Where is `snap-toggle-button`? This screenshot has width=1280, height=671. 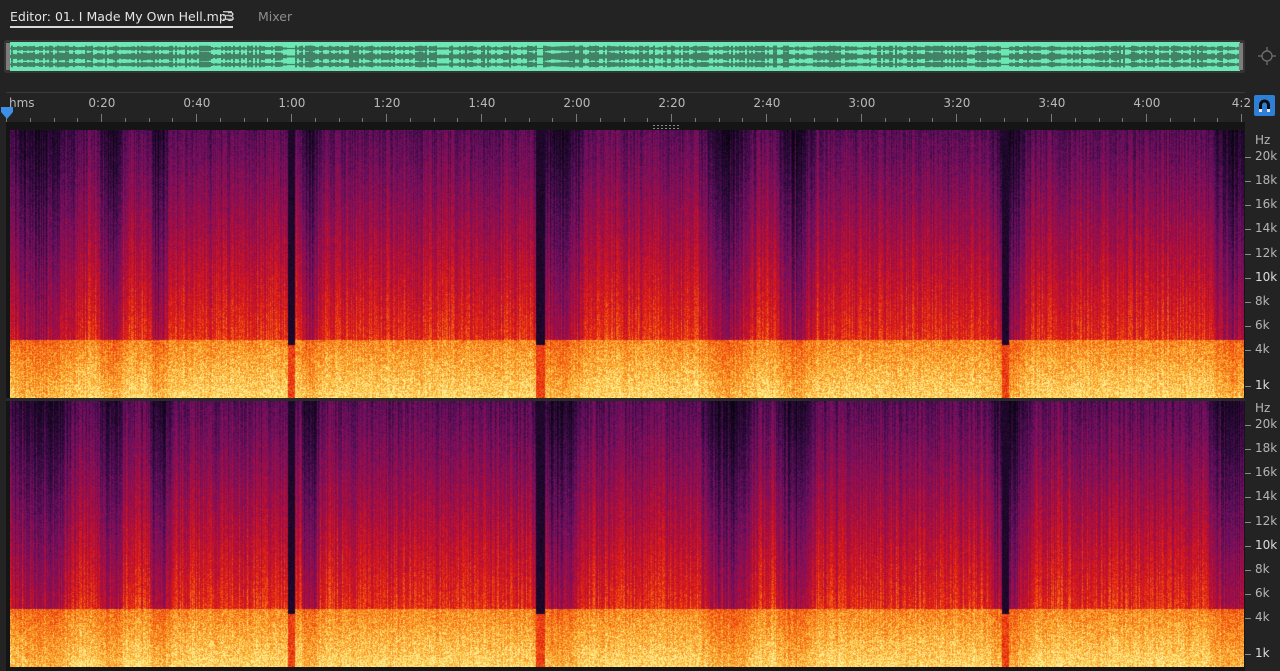 snap-toggle-button is located at coordinates (1264, 105).